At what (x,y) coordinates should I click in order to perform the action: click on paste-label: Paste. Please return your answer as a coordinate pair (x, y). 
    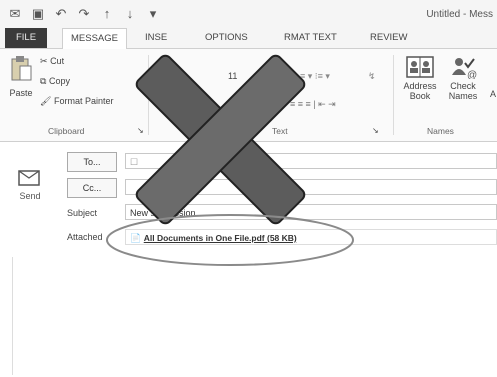
    Looking at the image, I should click on (21, 93).